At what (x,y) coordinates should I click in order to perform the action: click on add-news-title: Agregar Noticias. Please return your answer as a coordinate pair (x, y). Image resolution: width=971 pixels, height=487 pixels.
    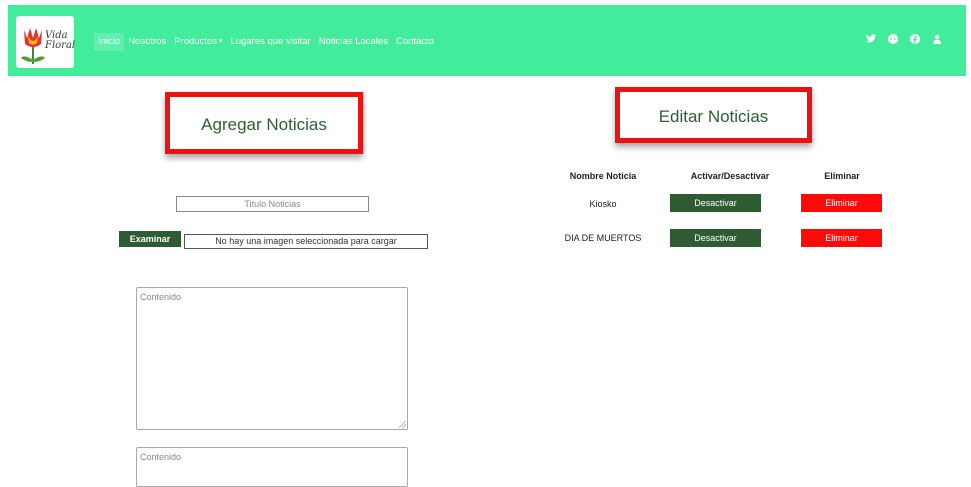
    Looking at the image, I should click on (264, 124).